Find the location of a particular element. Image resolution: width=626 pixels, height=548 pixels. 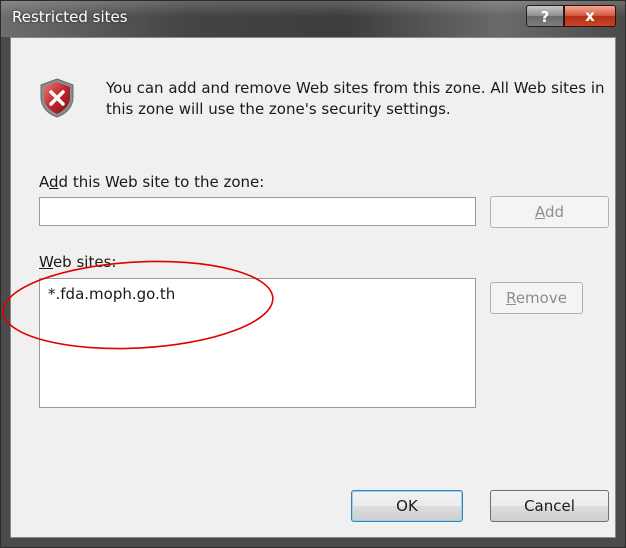

web-sites-label-mnemonic: W is located at coordinates (46, 262).